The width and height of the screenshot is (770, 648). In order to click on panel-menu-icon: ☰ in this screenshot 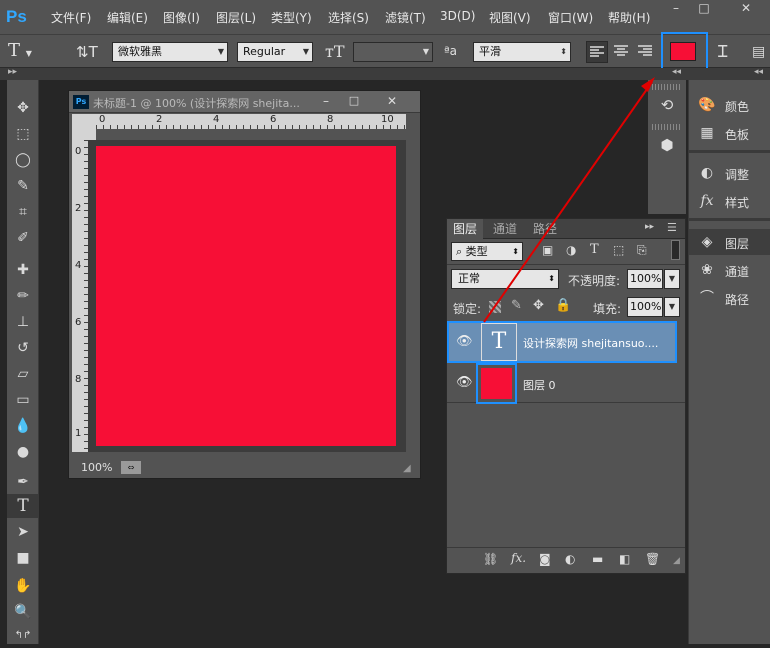, I will do `click(672, 227)`.